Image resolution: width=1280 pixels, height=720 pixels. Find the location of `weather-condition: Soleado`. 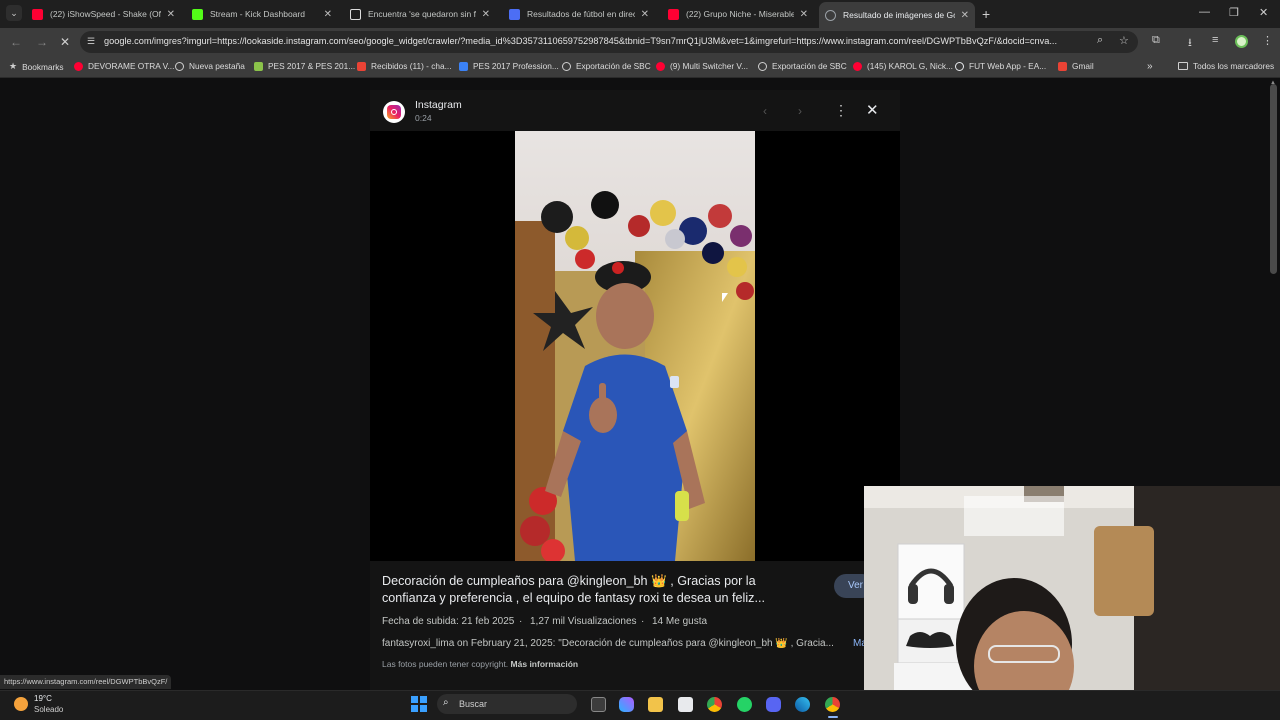

weather-condition: Soleado is located at coordinates (48, 709).